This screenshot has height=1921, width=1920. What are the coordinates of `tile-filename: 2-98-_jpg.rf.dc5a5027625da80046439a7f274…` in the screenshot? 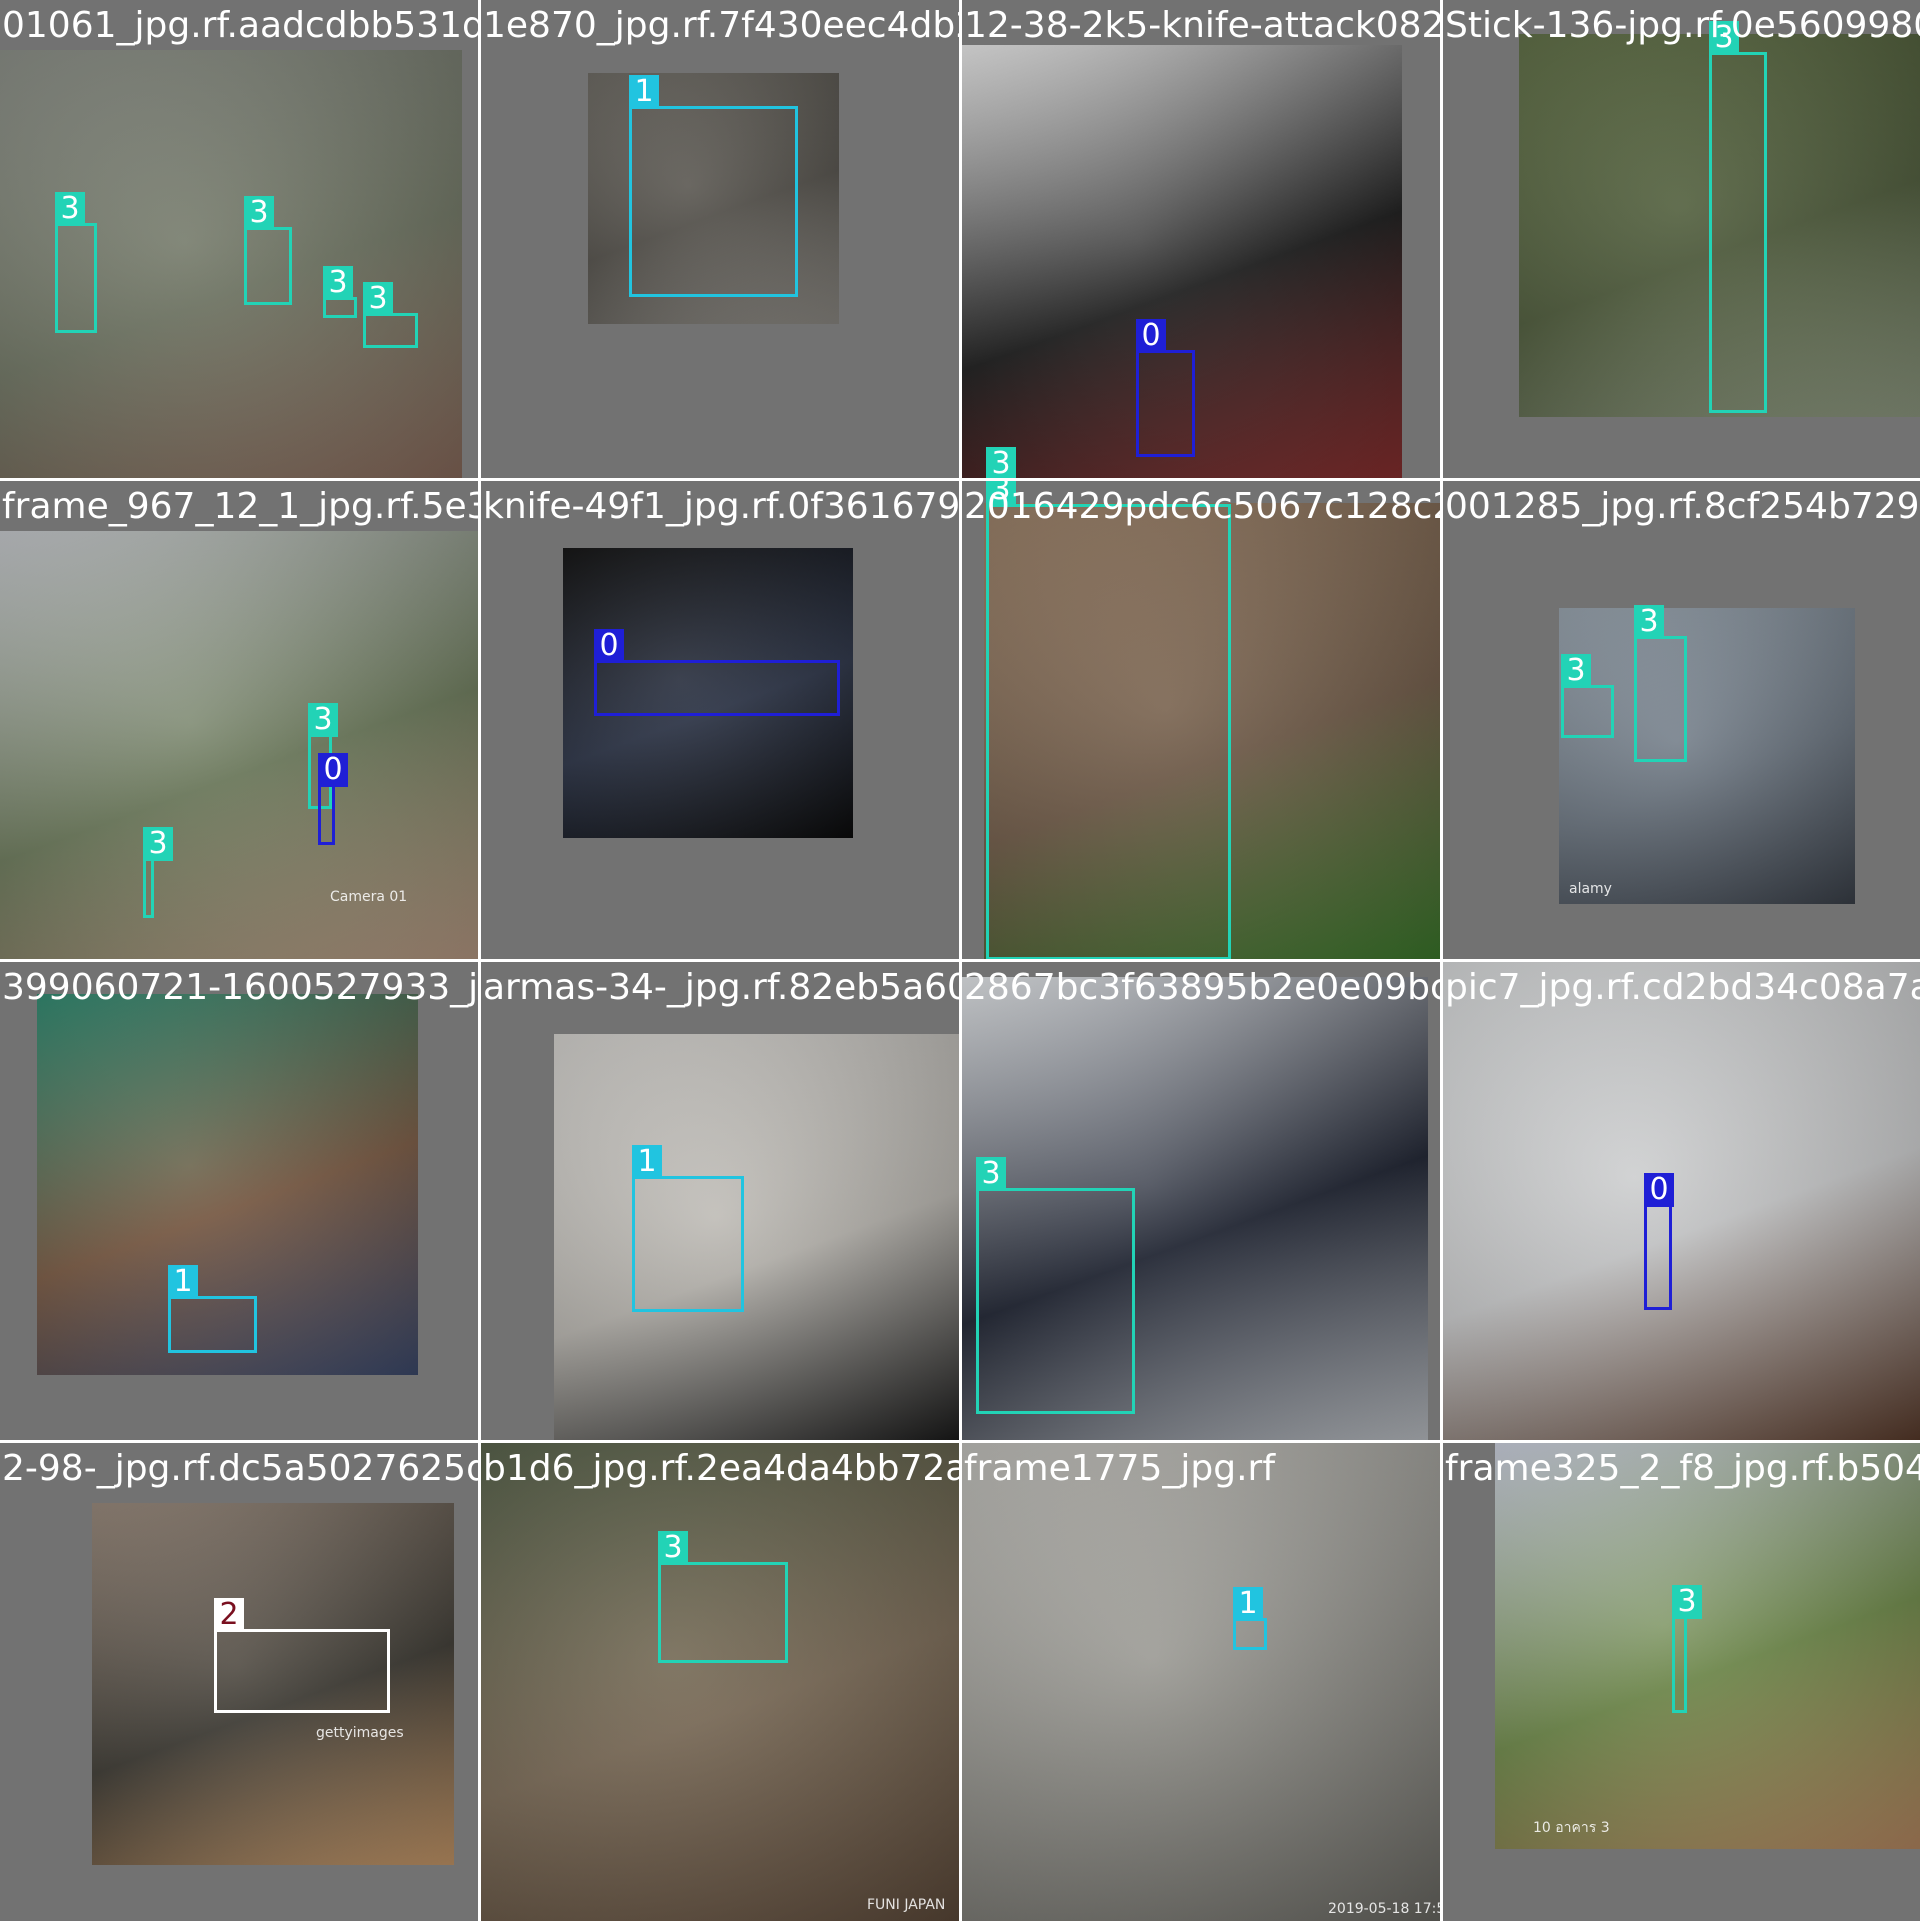 It's located at (240, 1468).